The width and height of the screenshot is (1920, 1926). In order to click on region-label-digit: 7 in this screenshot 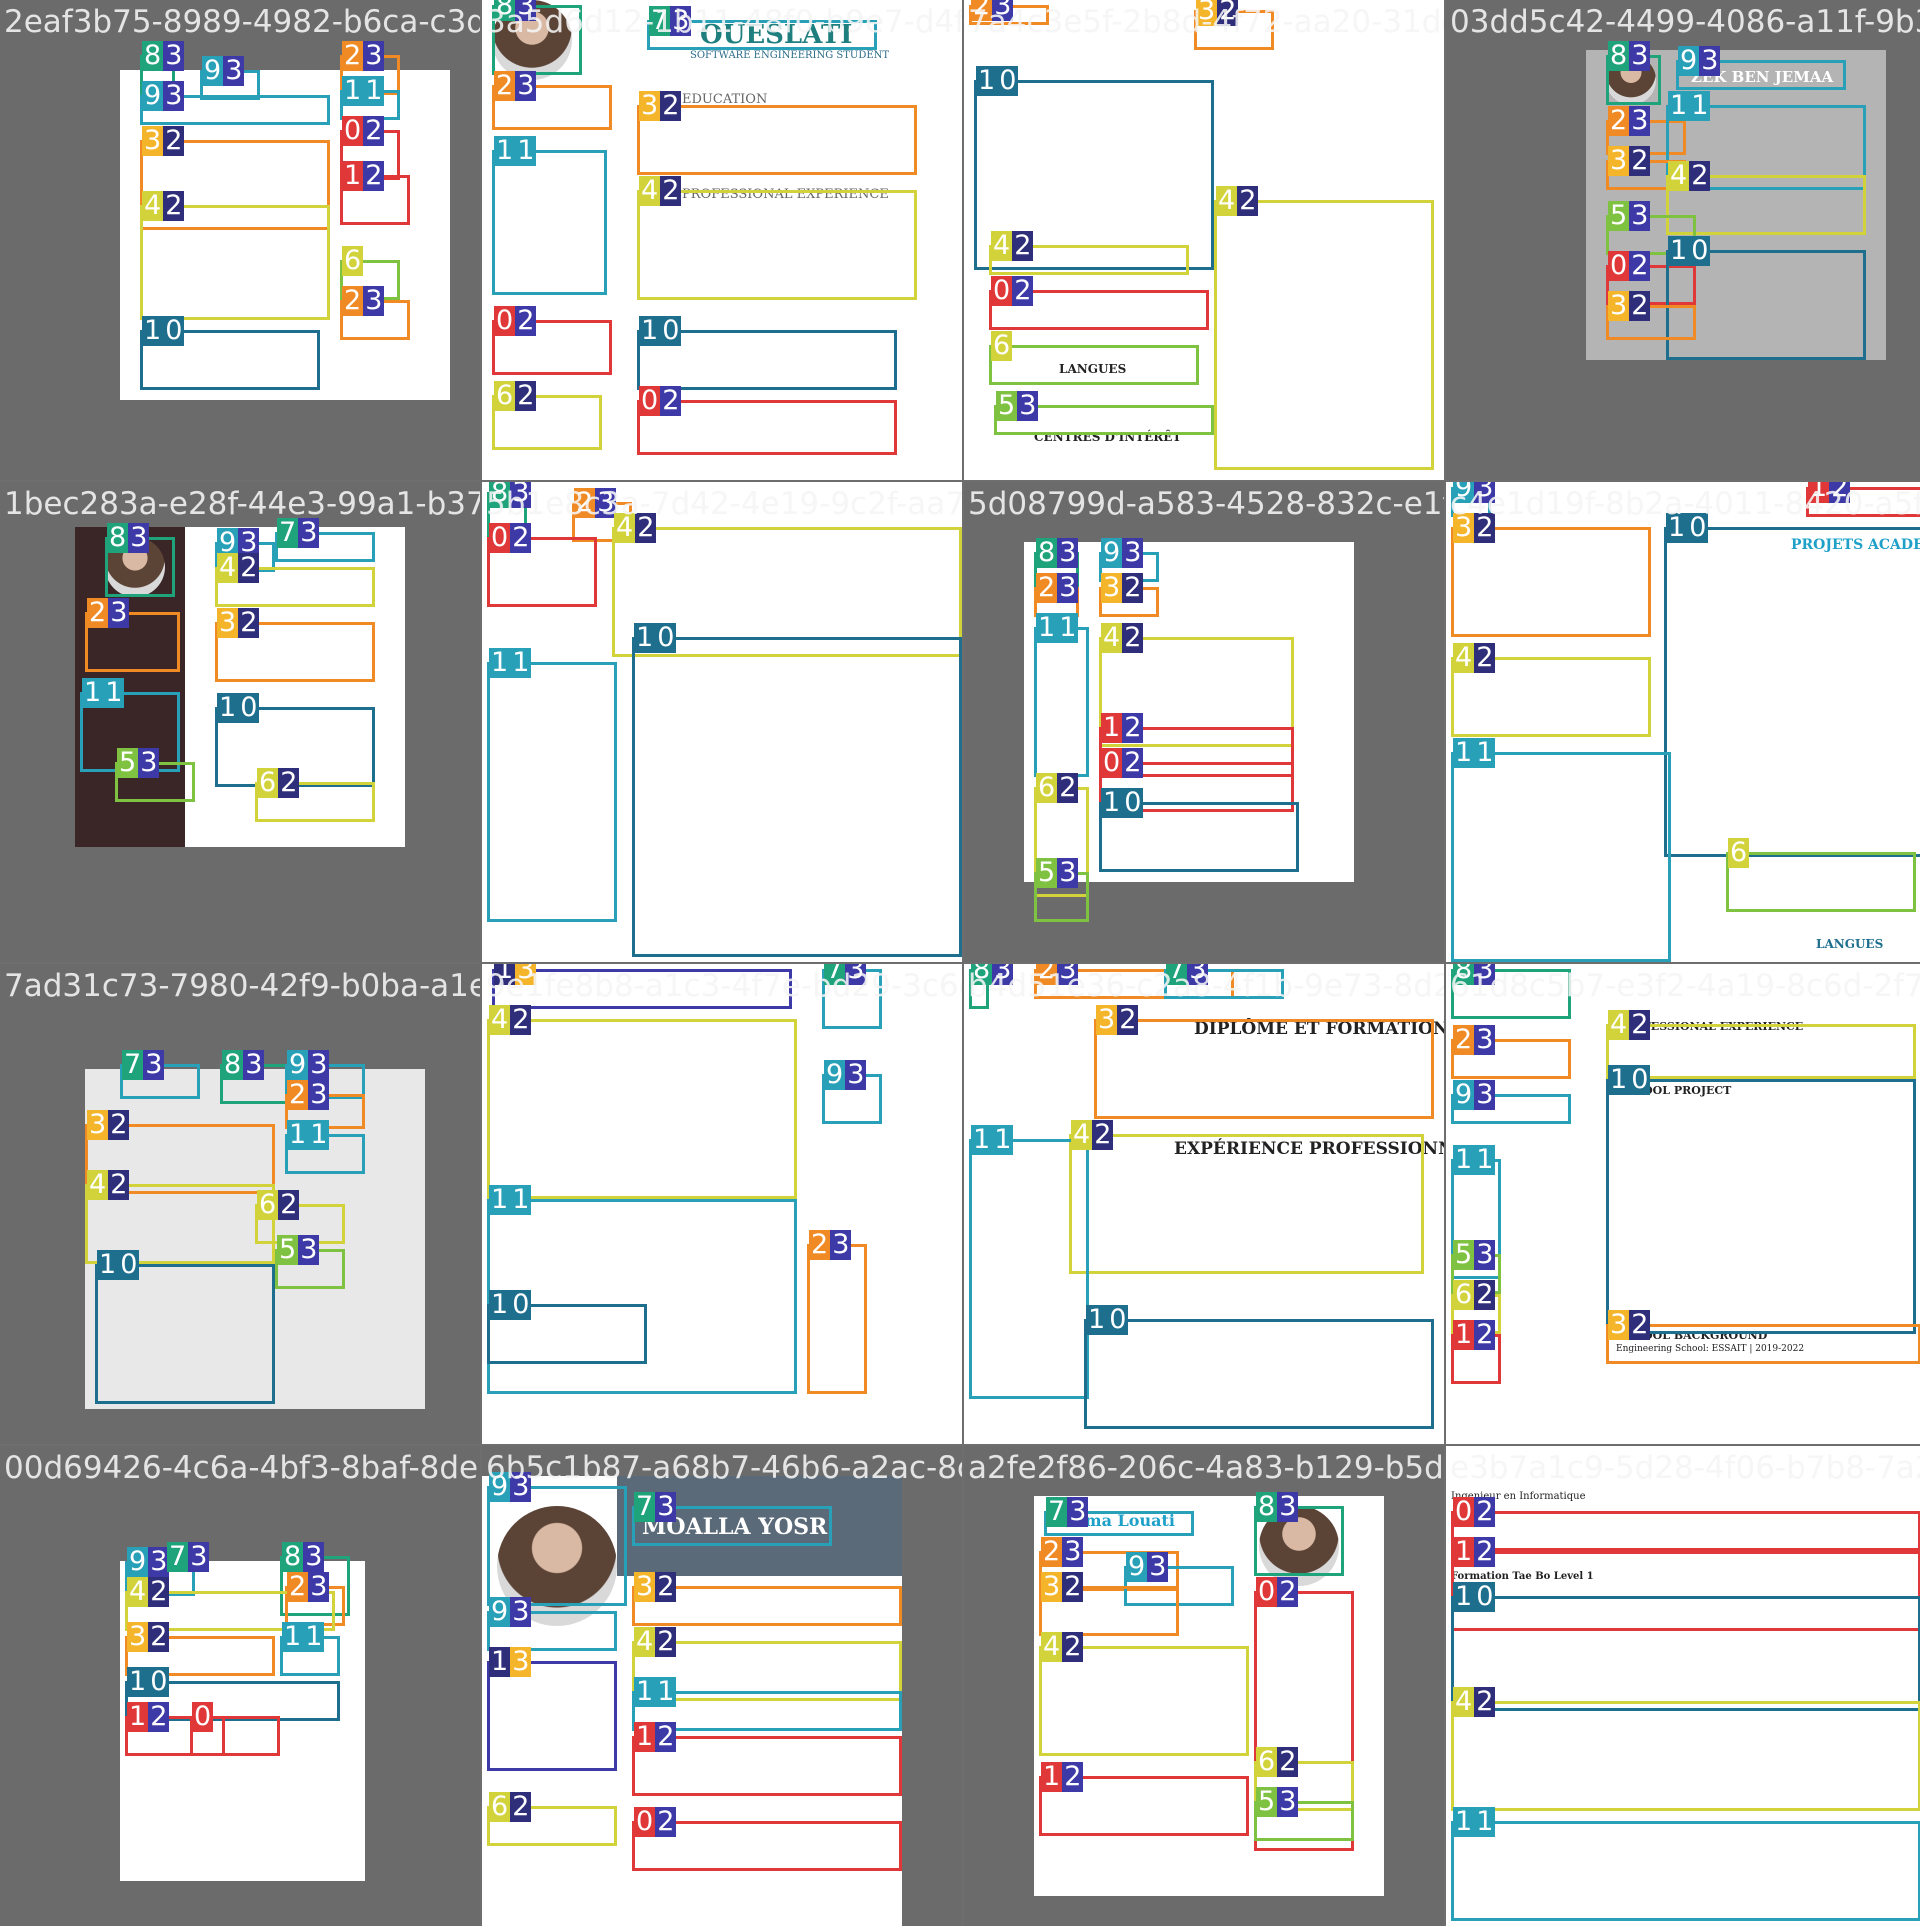, I will do `click(133, 1064)`.